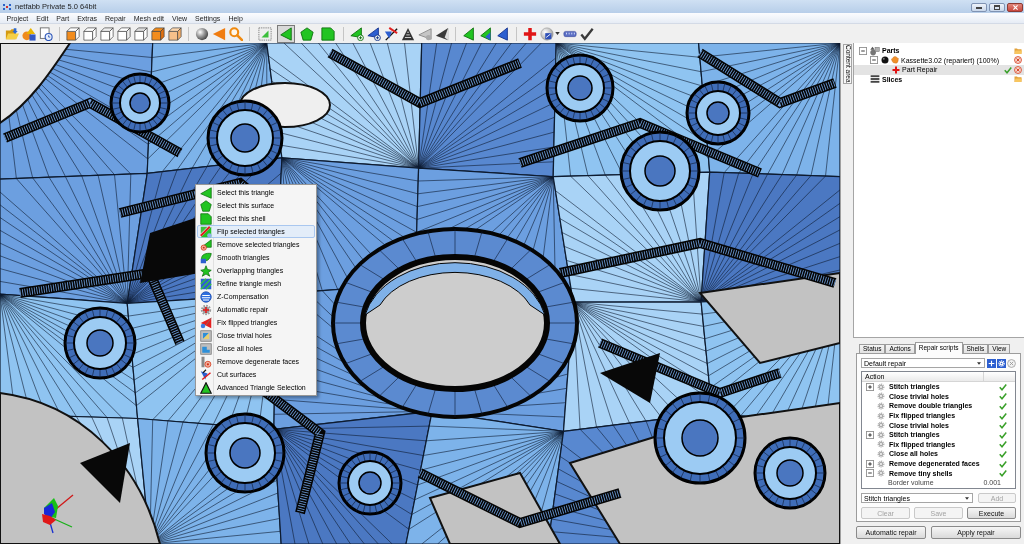 This screenshot has height=544, width=1024. I want to click on clock-document-icon, so click(46, 33).